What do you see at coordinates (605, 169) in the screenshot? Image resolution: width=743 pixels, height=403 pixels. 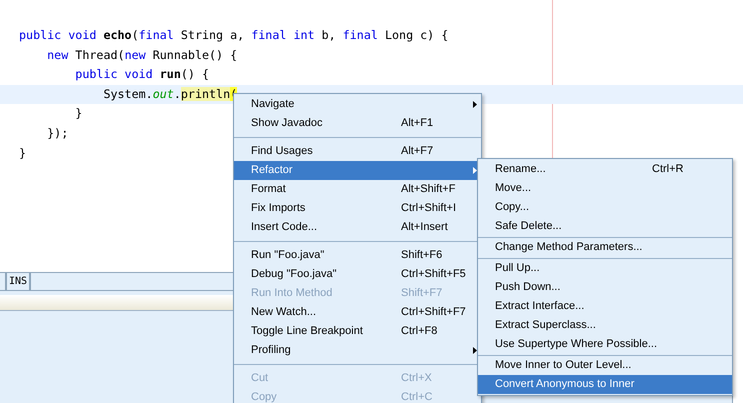 I see `menu-item: Rename... Ctrl+R` at bounding box center [605, 169].